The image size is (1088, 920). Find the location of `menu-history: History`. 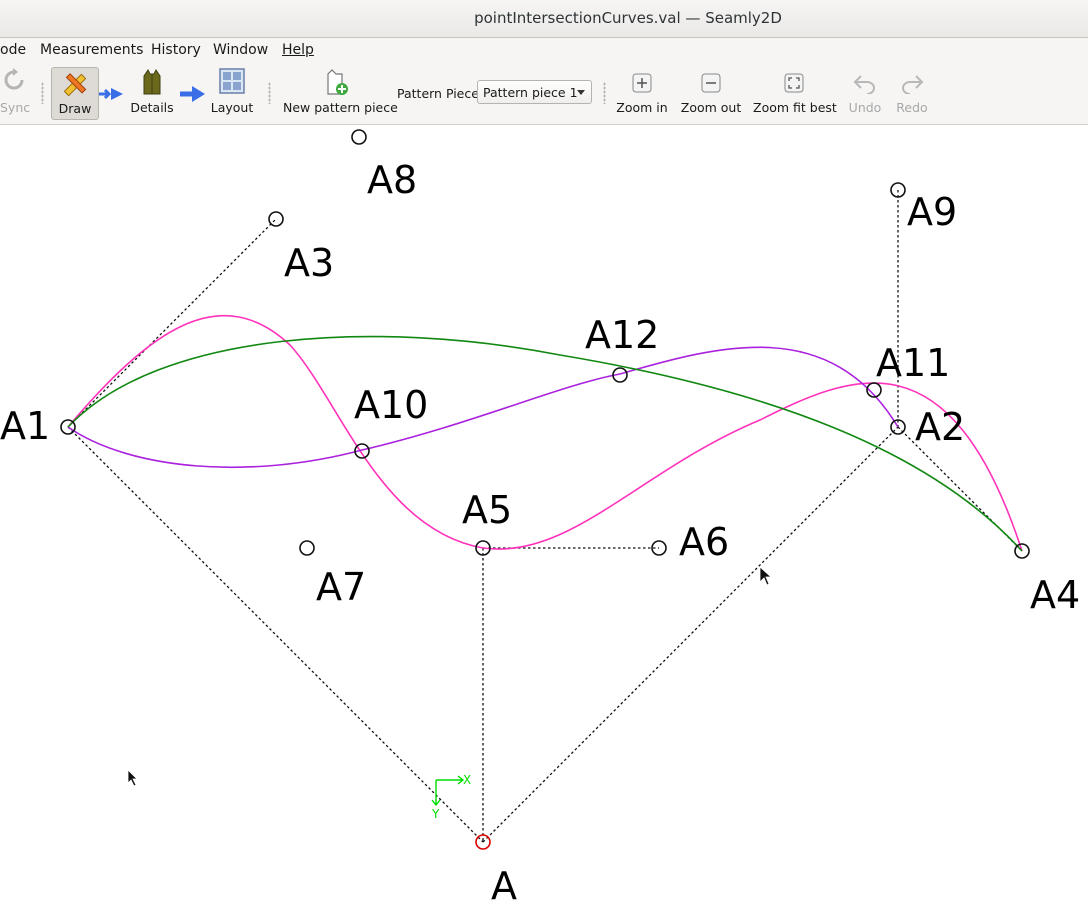

menu-history: History is located at coordinates (176, 50).